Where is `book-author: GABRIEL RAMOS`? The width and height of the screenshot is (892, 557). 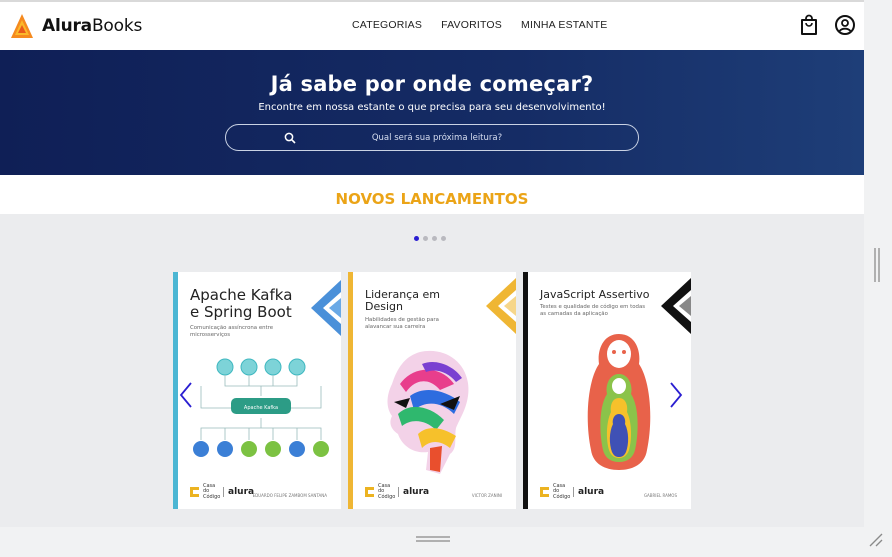
book-author: GABRIEL RAMOS is located at coordinates (660, 495).